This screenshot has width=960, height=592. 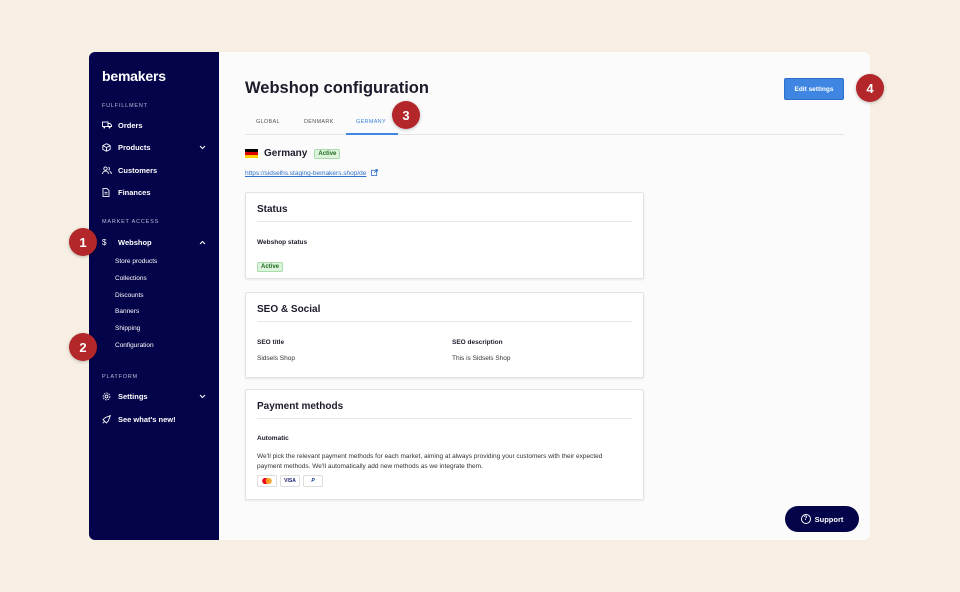 I want to click on annotation-marker-1: 1, so click(x=83, y=242).